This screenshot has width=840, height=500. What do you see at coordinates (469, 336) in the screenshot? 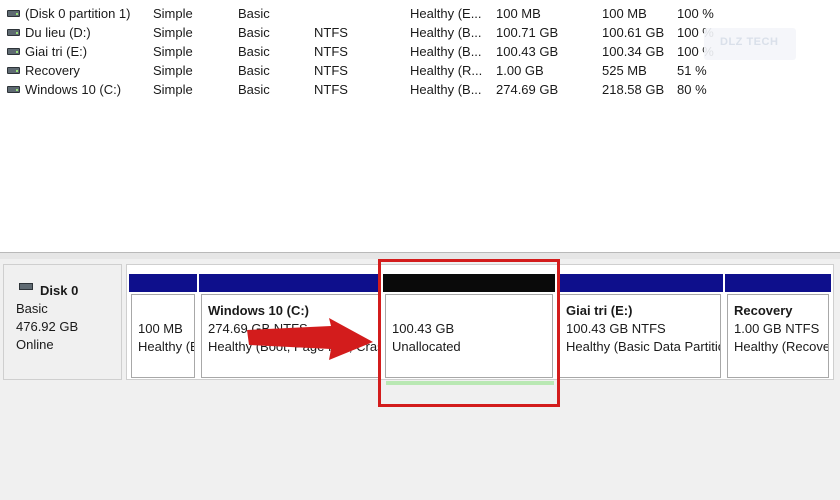
I see `partition-box: 100.43 GB Unallocated` at bounding box center [469, 336].